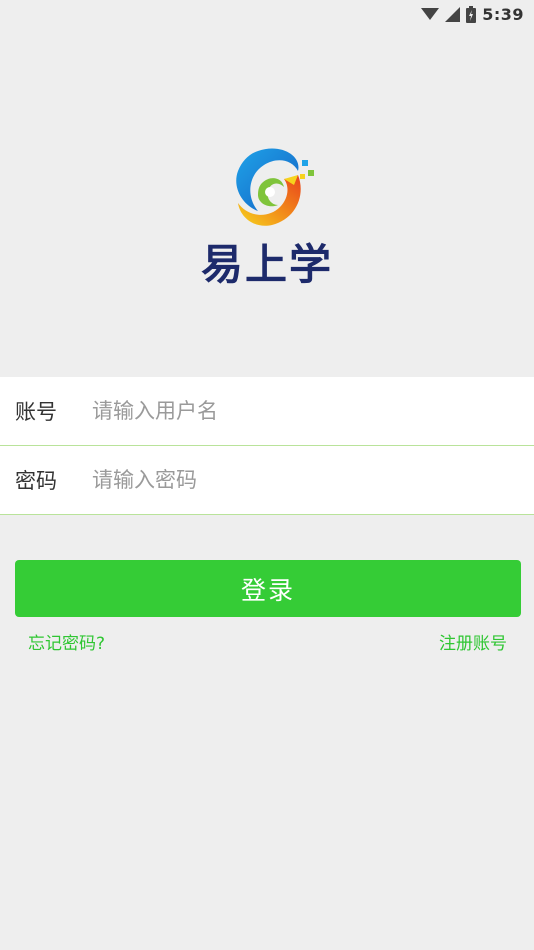 The width and height of the screenshot is (534, 950). Describe the element at coordinates (471, 14) in the screenshot. I see `battery-icon` at that location.